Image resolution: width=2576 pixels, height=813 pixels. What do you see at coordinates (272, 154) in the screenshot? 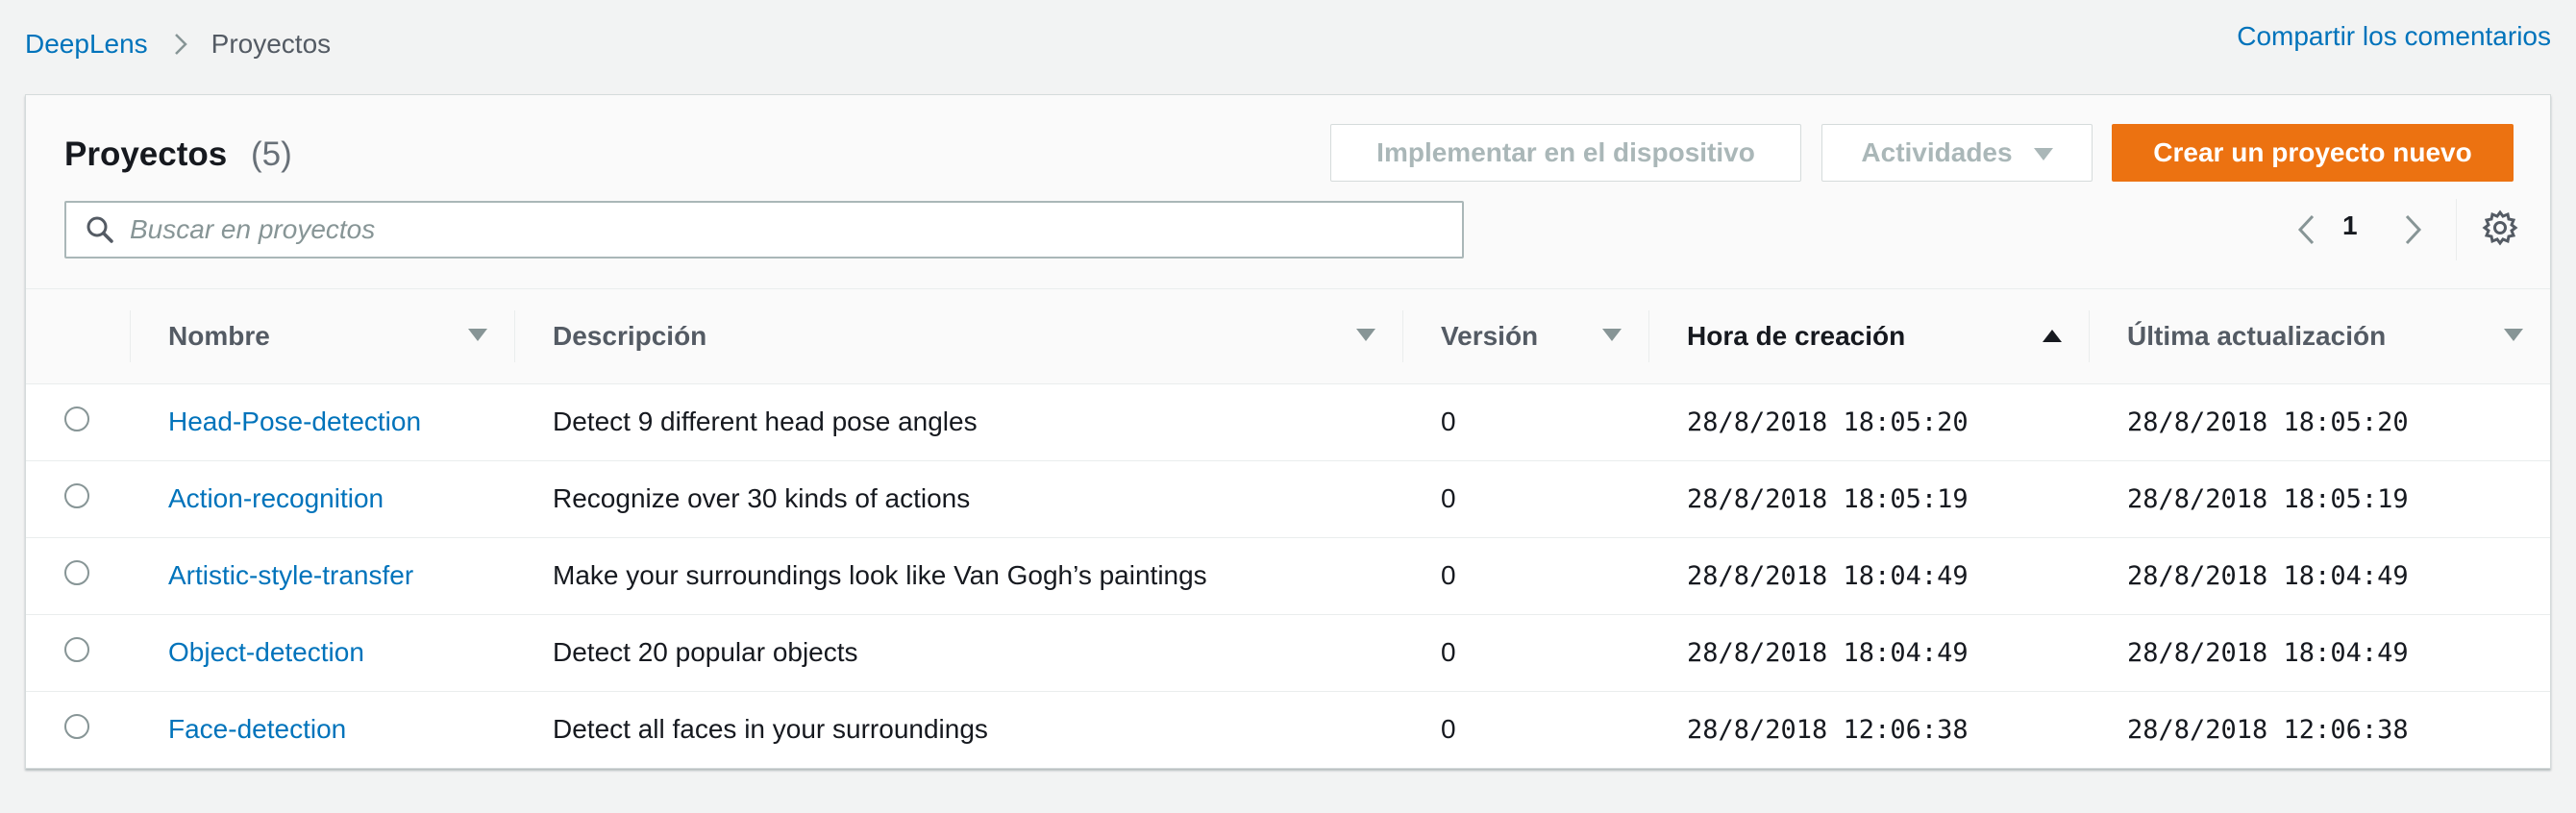
I see `project-count: (5)` at bounding box center [272, 154].